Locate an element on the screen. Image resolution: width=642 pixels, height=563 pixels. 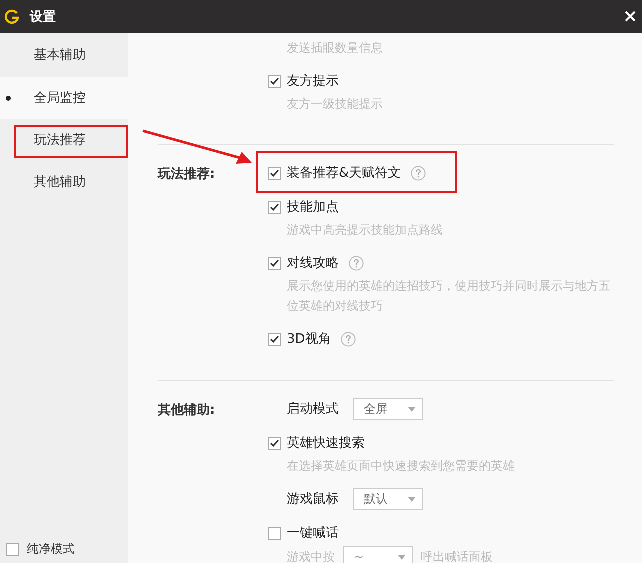
sidebar-item: 基本辅助 is located at coordinates (64, 55).